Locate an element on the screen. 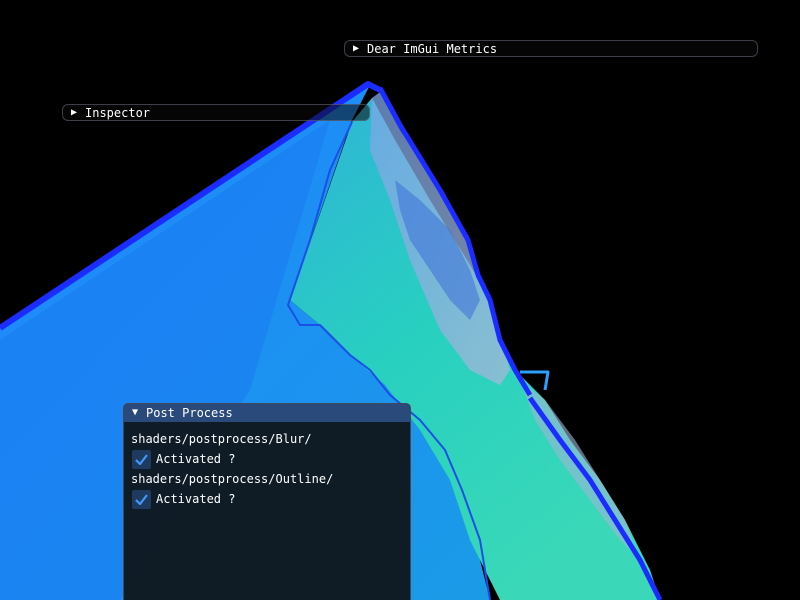 This screenshot has height=600, width=800. shader-outline-path-row: shaders/postprocess/Outline/ is located at coordinates (267, 479).